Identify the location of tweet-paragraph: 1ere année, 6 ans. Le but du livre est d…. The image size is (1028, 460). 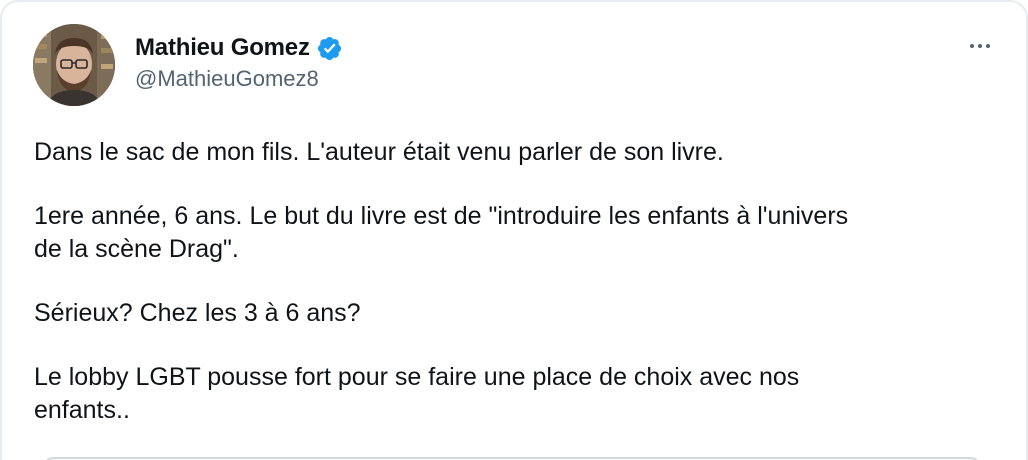
(441, 232).